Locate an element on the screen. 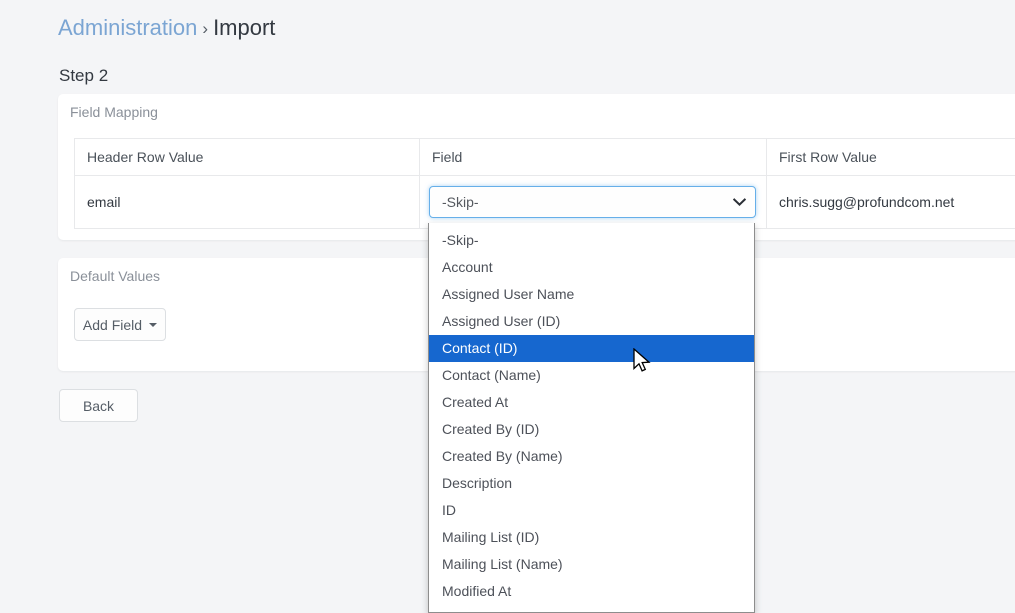  dropdown-option: Created By (ID) is located at coordinates (591, 429).